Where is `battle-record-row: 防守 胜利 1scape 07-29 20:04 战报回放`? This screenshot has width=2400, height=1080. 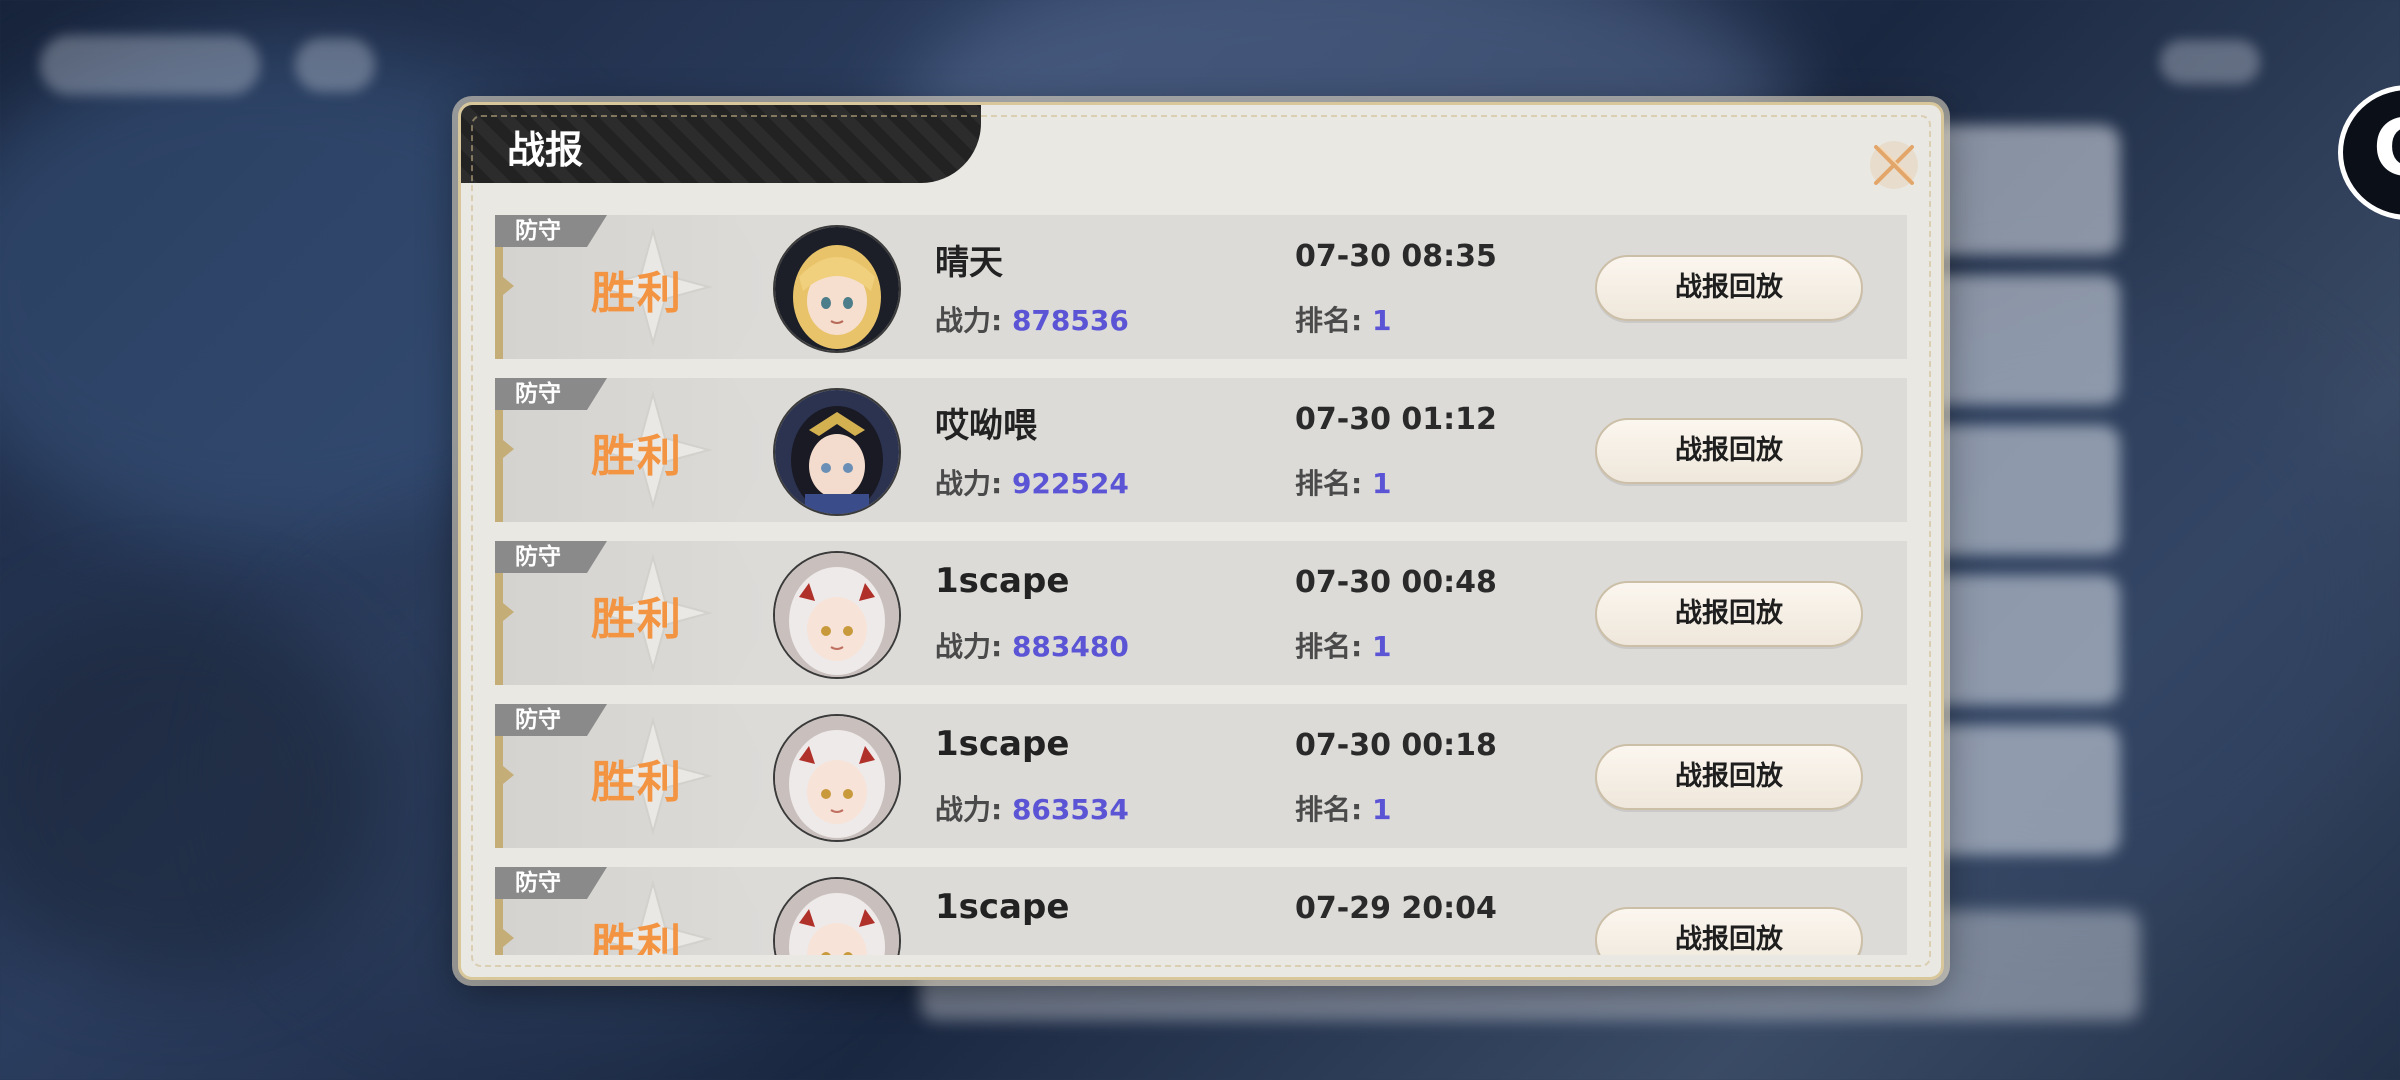 battle-record-row: 防守 胜利 1scape 07-29 20:04 战报回放 is located at coordinates (1201, 911).